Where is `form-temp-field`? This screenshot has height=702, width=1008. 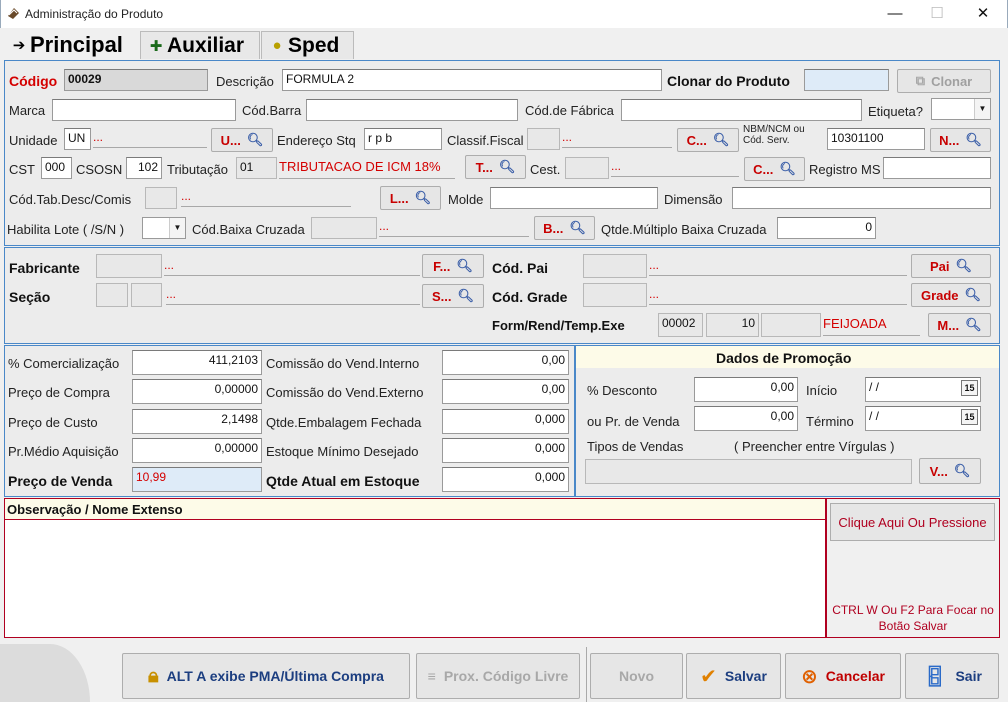
form-temp-field is located at coordinates (791, 325).